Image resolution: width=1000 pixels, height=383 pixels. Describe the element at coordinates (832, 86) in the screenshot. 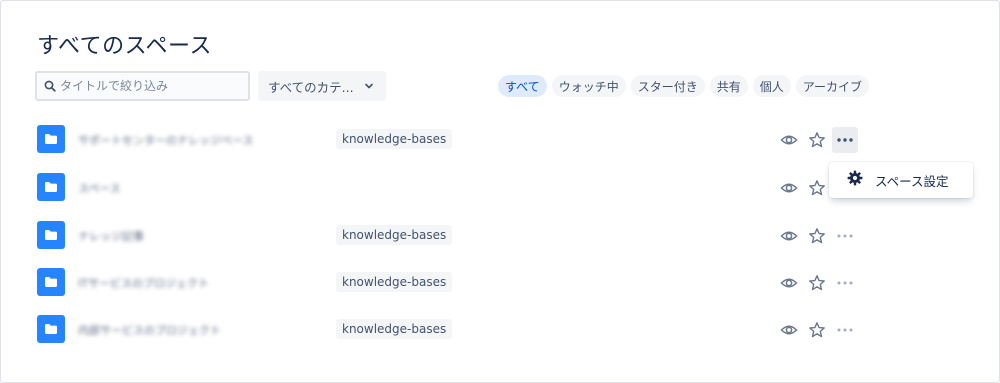

I see `filter-archived: アーカイブ` at that location.